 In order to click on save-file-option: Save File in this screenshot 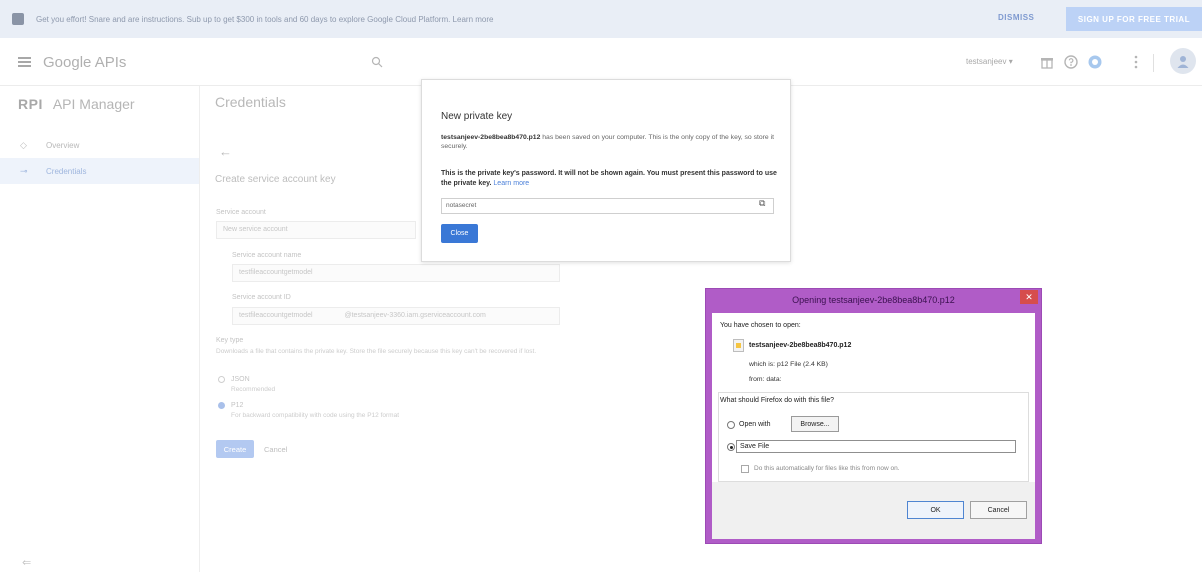, I will do `click(876, 446)`.